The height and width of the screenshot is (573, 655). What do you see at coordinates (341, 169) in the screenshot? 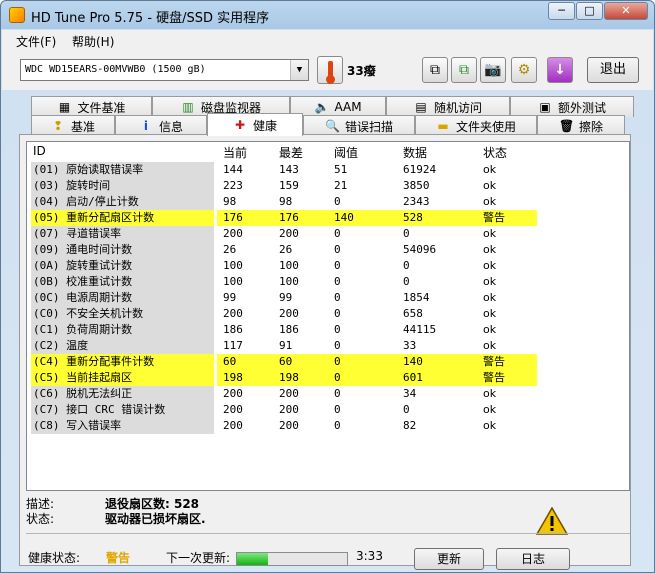
I see `cell-threshold: 51` at bounding box center [341, 169].